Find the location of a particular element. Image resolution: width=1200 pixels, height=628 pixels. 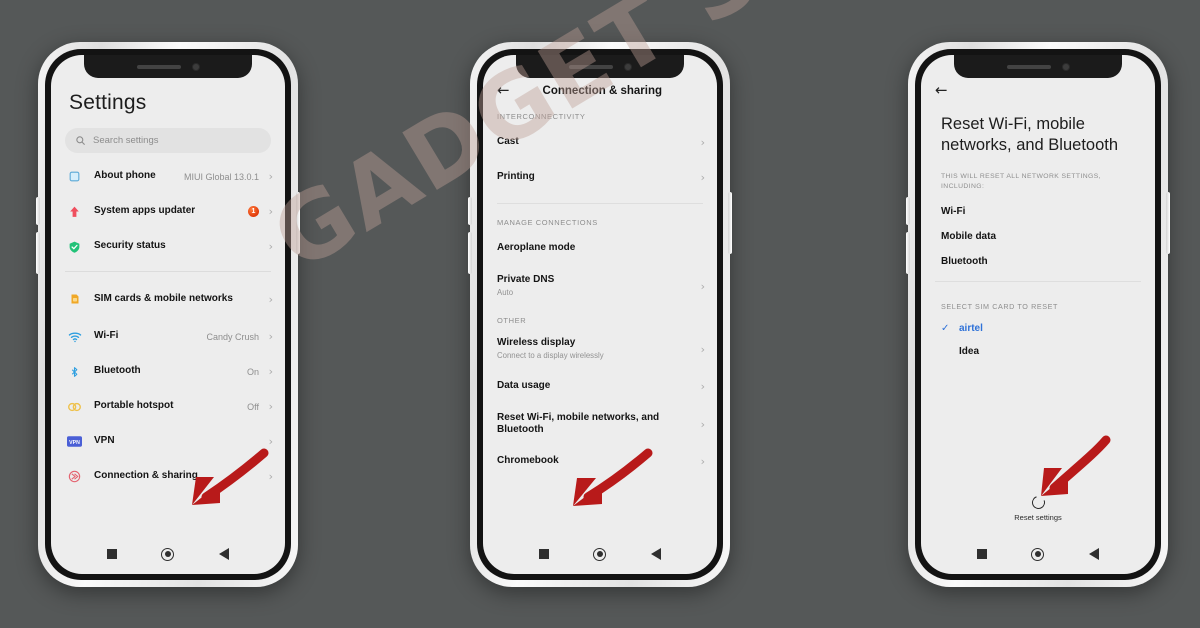

settings-row-subtitle: Connect to a display wirelessly is located at coordinates (550, 355).